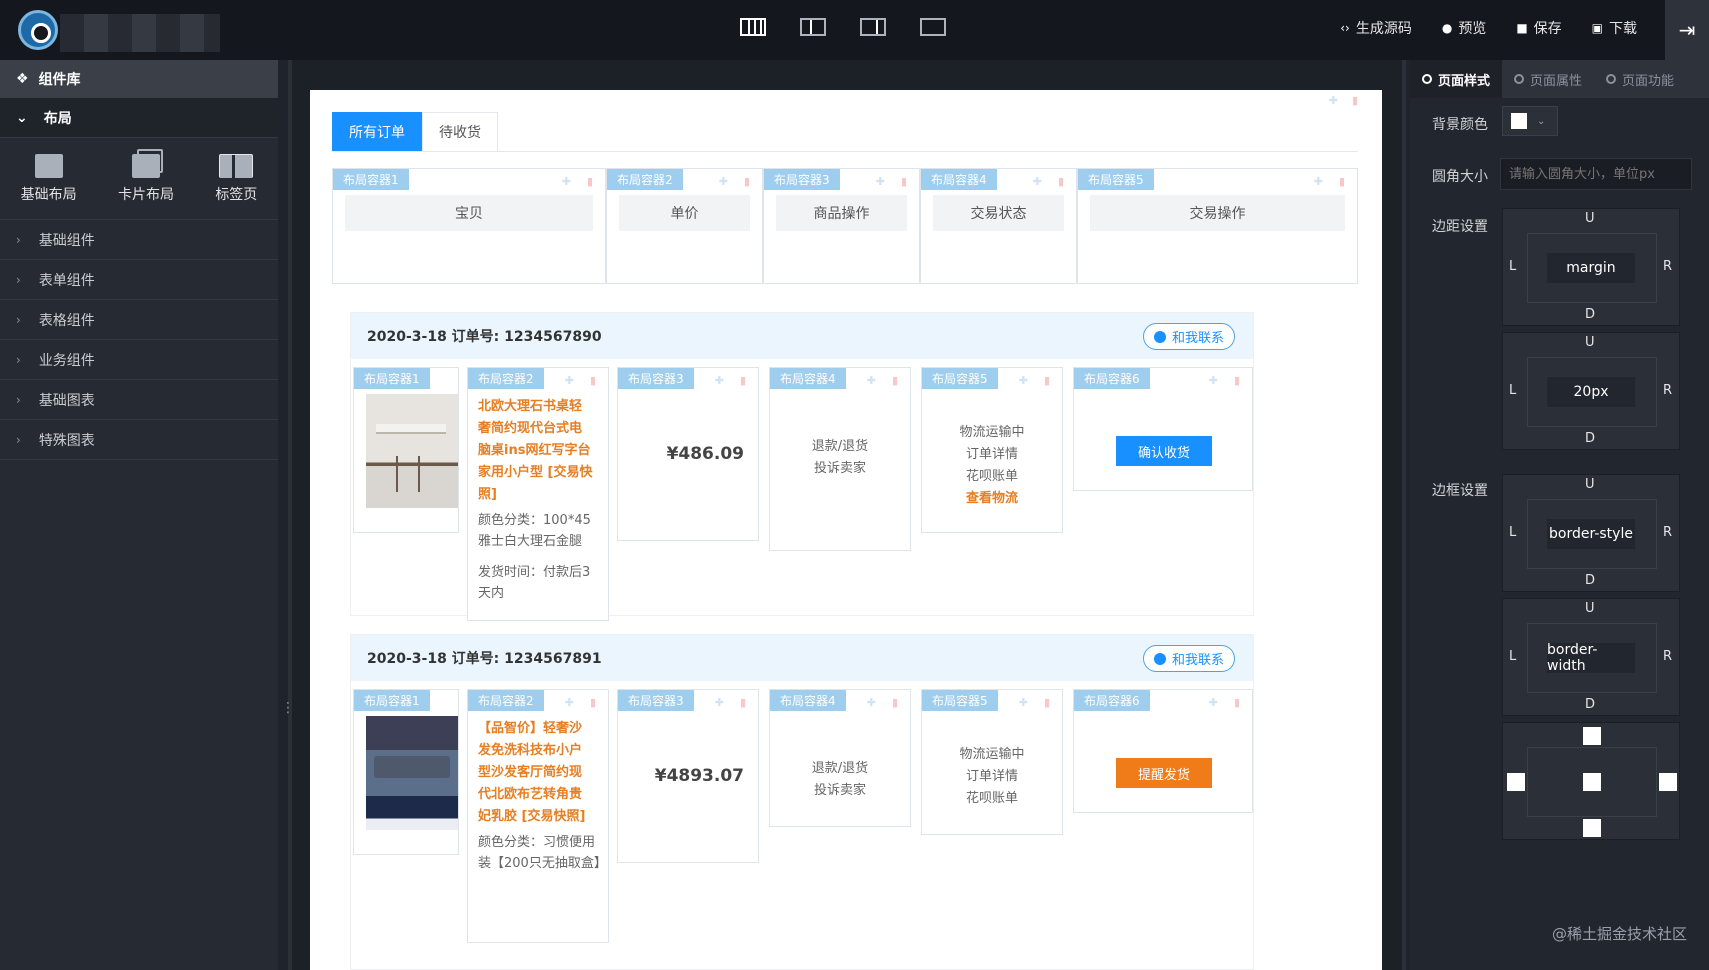 Image resolution: width=1709 pixels, height=970 pixels. I want to click on order-detail-link: 订单详情, so click(992, 455).